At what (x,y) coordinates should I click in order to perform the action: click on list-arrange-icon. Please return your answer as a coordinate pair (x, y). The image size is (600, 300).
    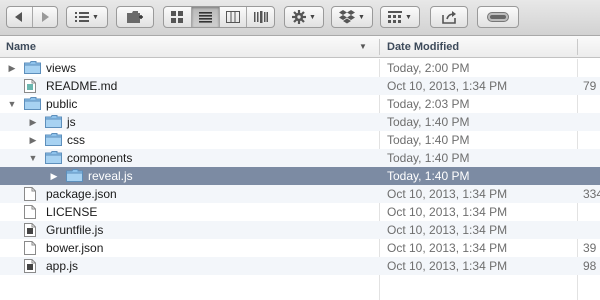
    Looking at the image, I should click on (82, 17).